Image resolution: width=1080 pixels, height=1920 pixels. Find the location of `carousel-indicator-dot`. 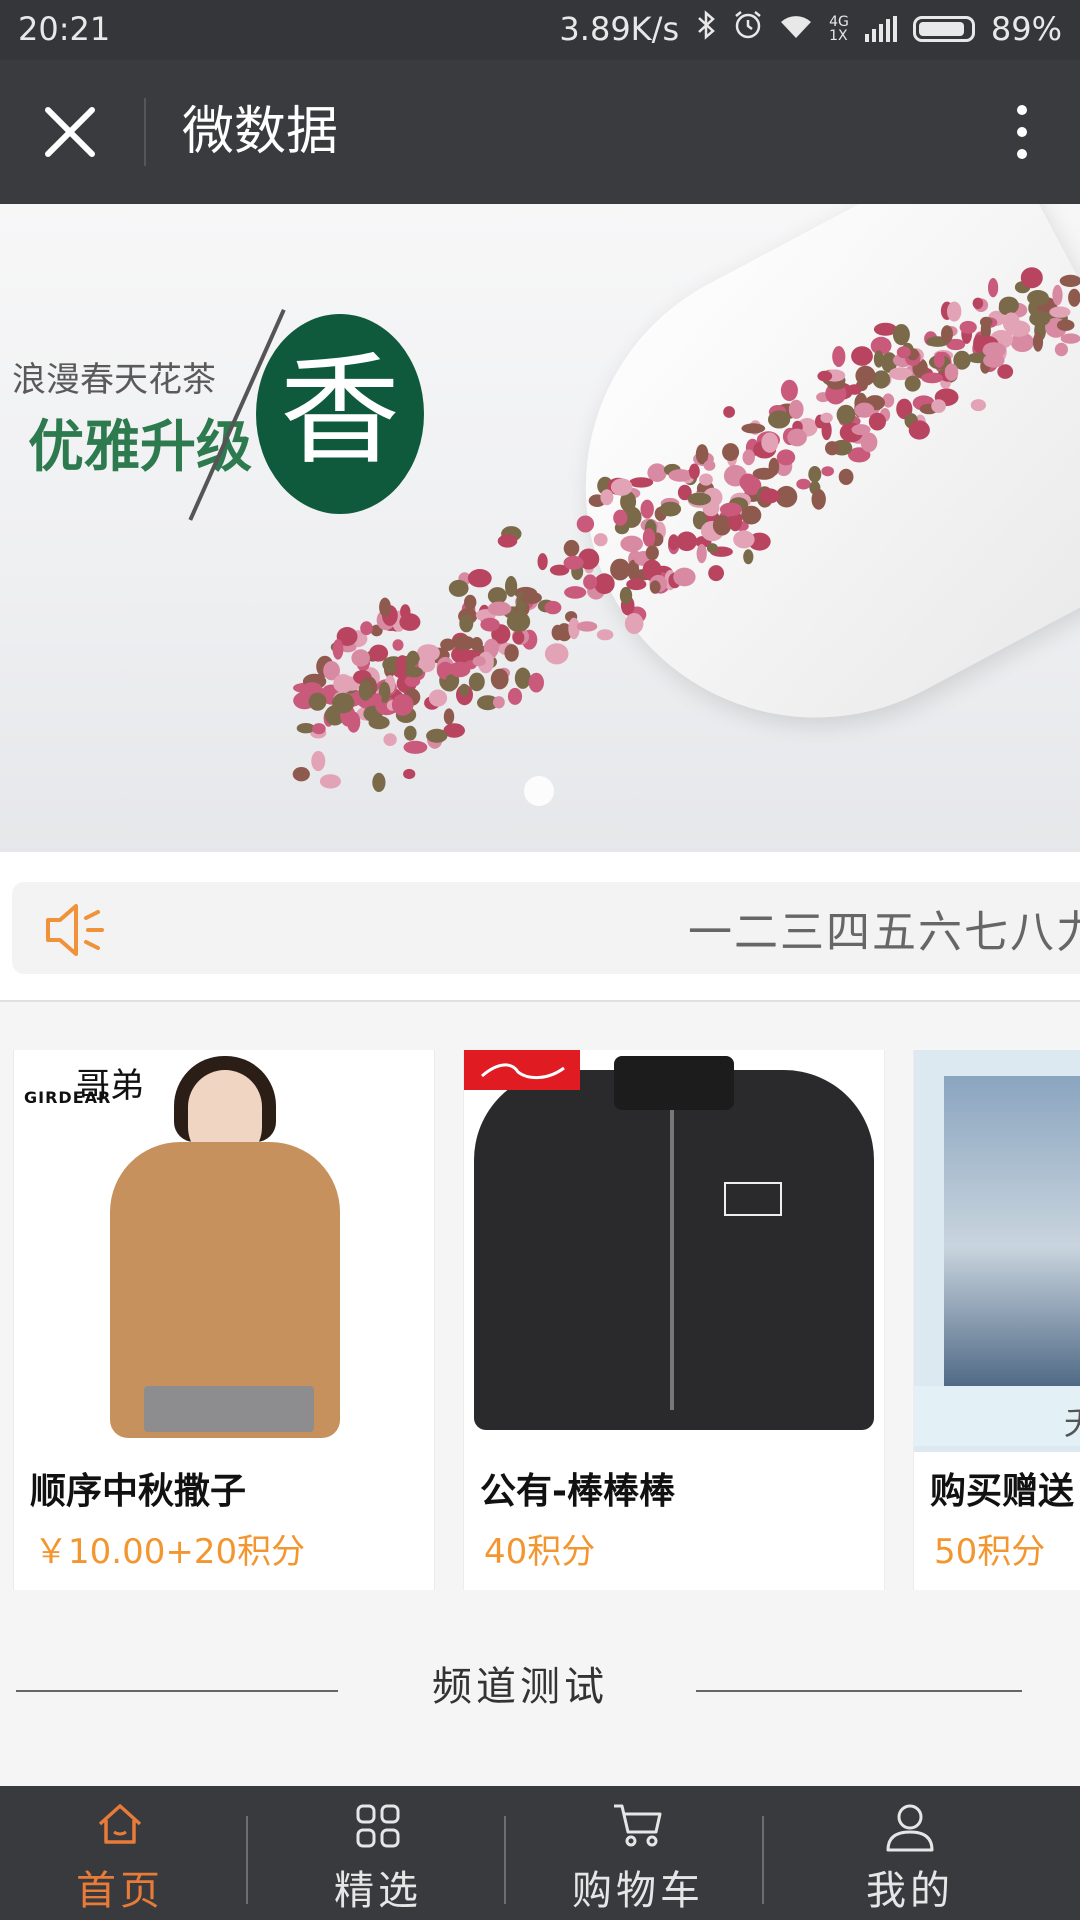

carousel-indicator-dot is located at coordinates (539, 791).